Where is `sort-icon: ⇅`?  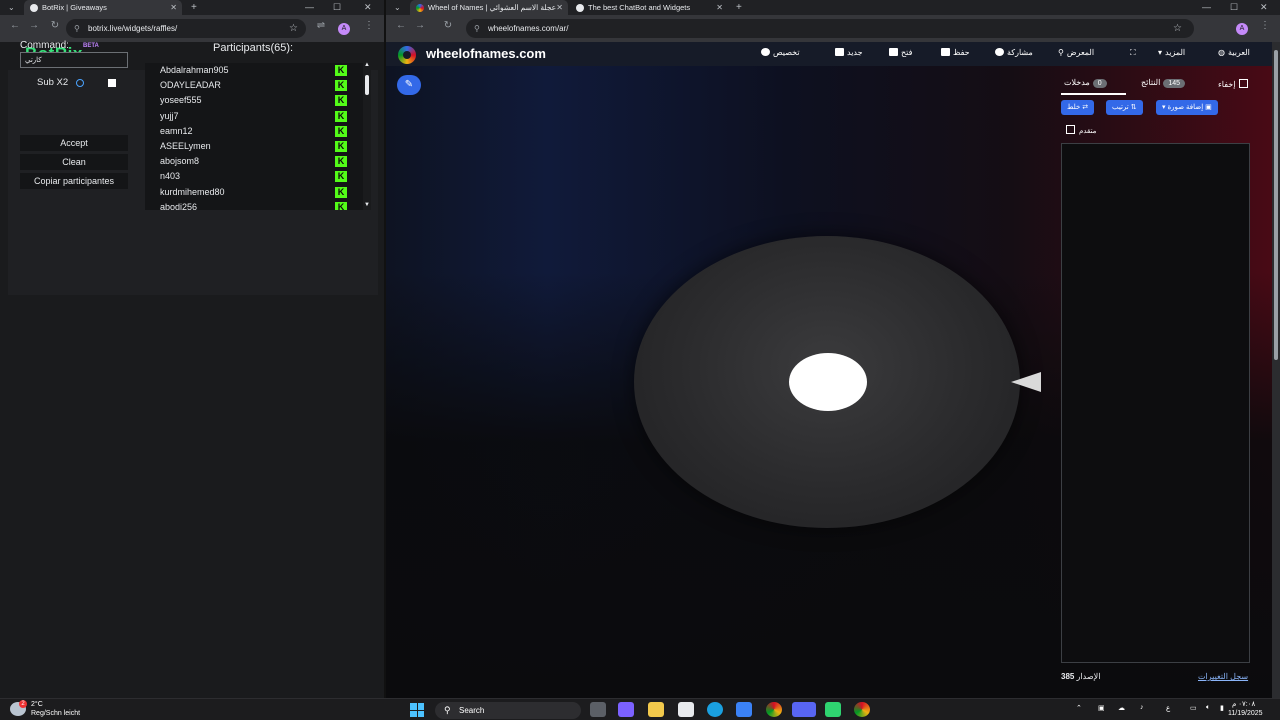
sort-icon: ⇅ is located at coordinates (1133, 107).